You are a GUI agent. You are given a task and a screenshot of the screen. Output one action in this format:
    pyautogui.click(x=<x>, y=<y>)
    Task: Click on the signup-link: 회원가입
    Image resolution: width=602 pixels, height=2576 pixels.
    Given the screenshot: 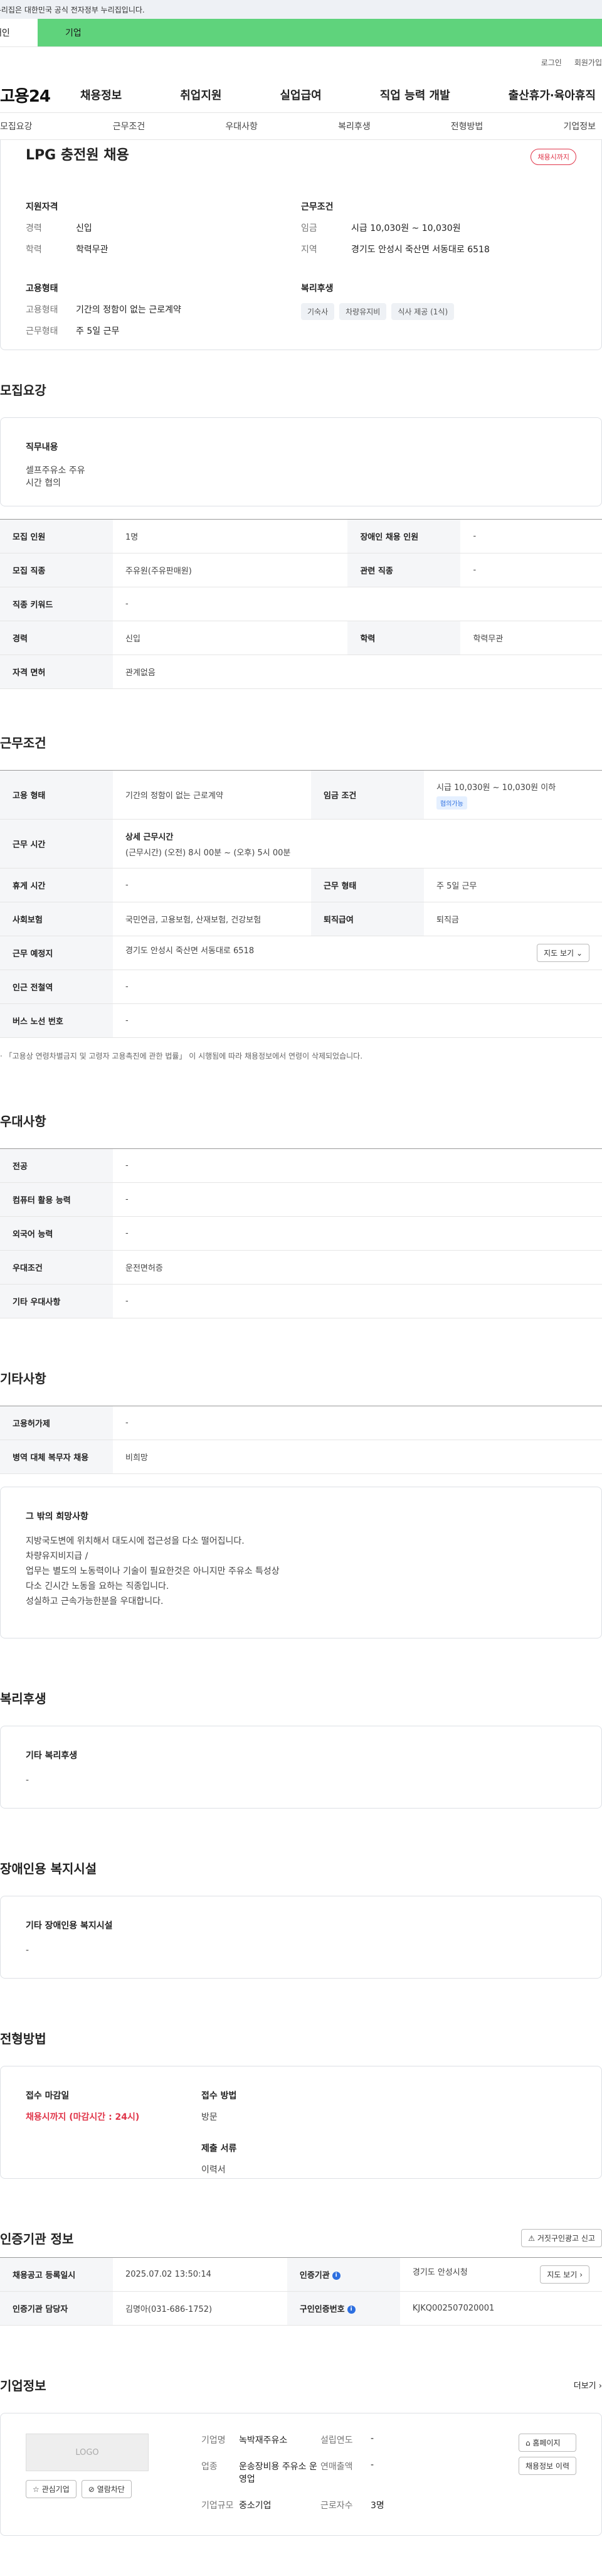 What is the action you would take?
    pyautogui.click(x=588, y=62)
    